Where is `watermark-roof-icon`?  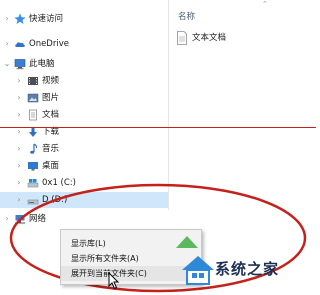 watermark-roof-icon is located at coordinates (187, 242).